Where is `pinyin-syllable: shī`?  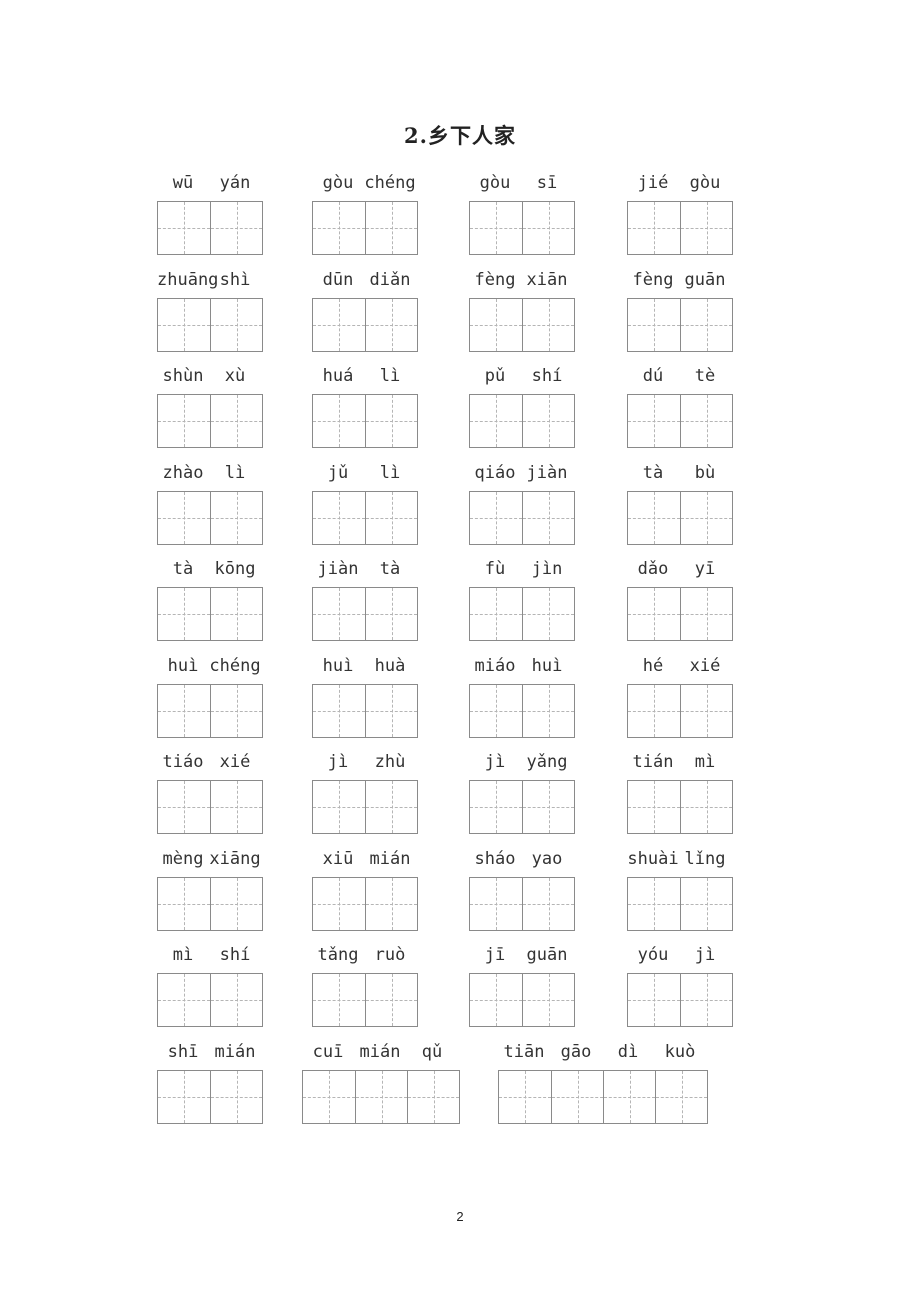
pinyin-syllable: shī is located at coordinates (183, 1052).